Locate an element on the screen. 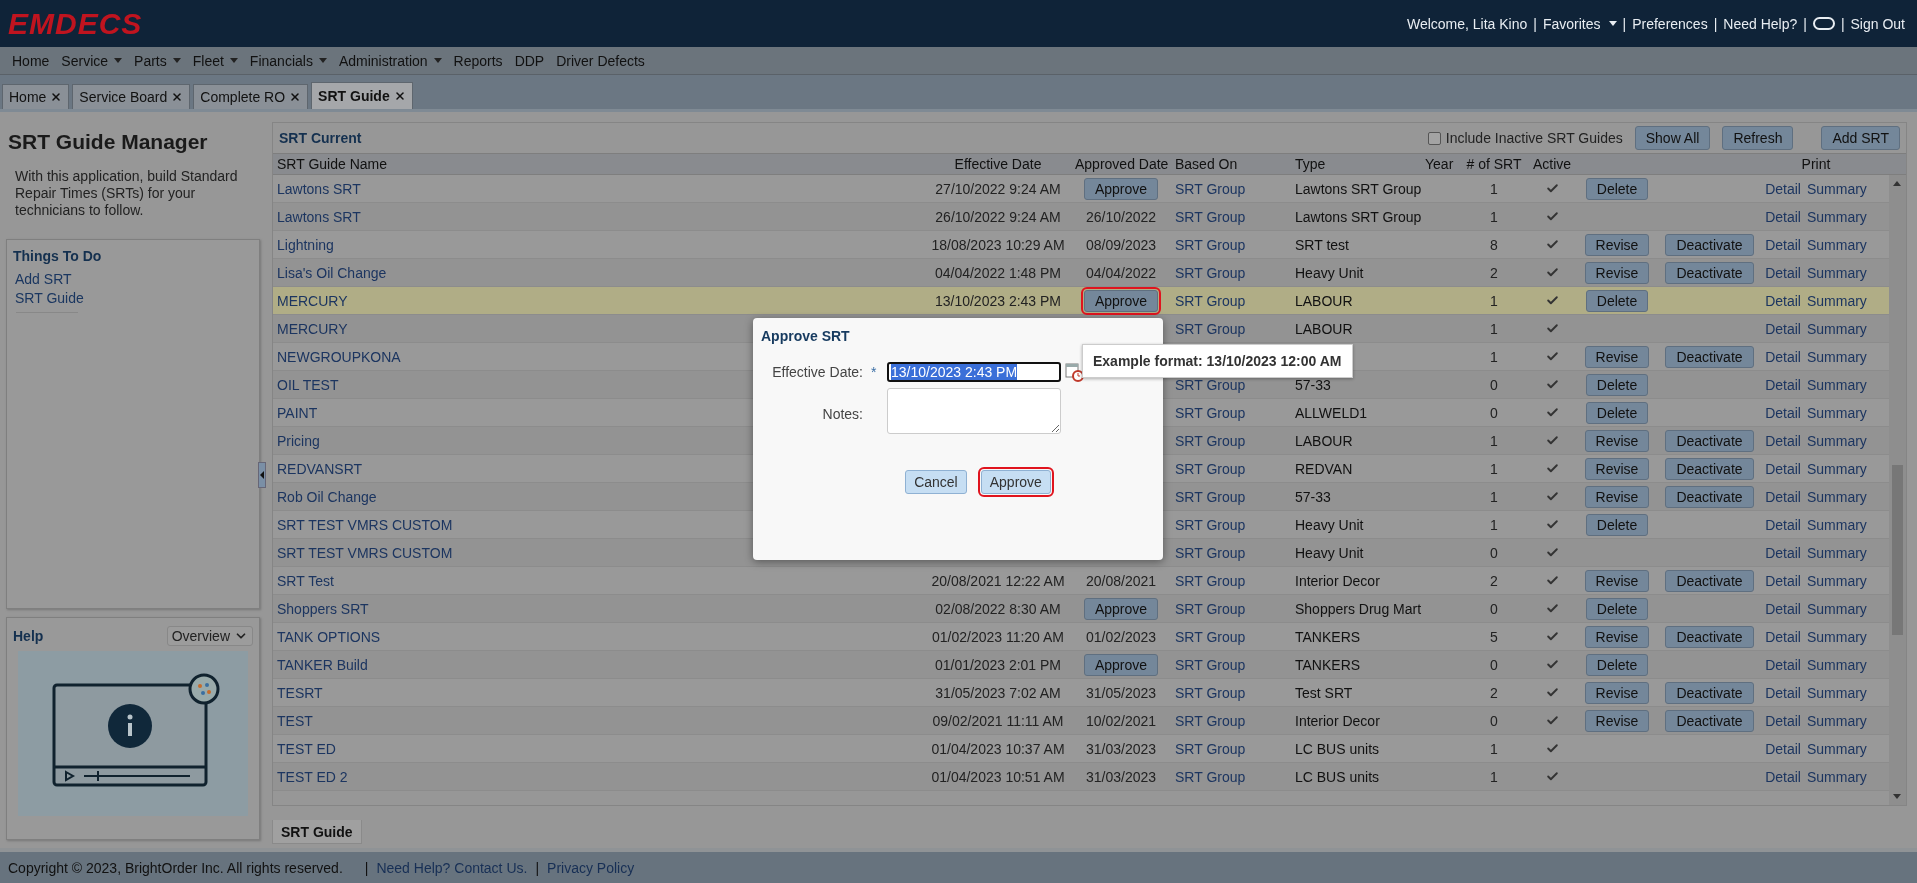  table-cell-text: 09/02/2021 11:11 AM is located at coordinates (998, 720).